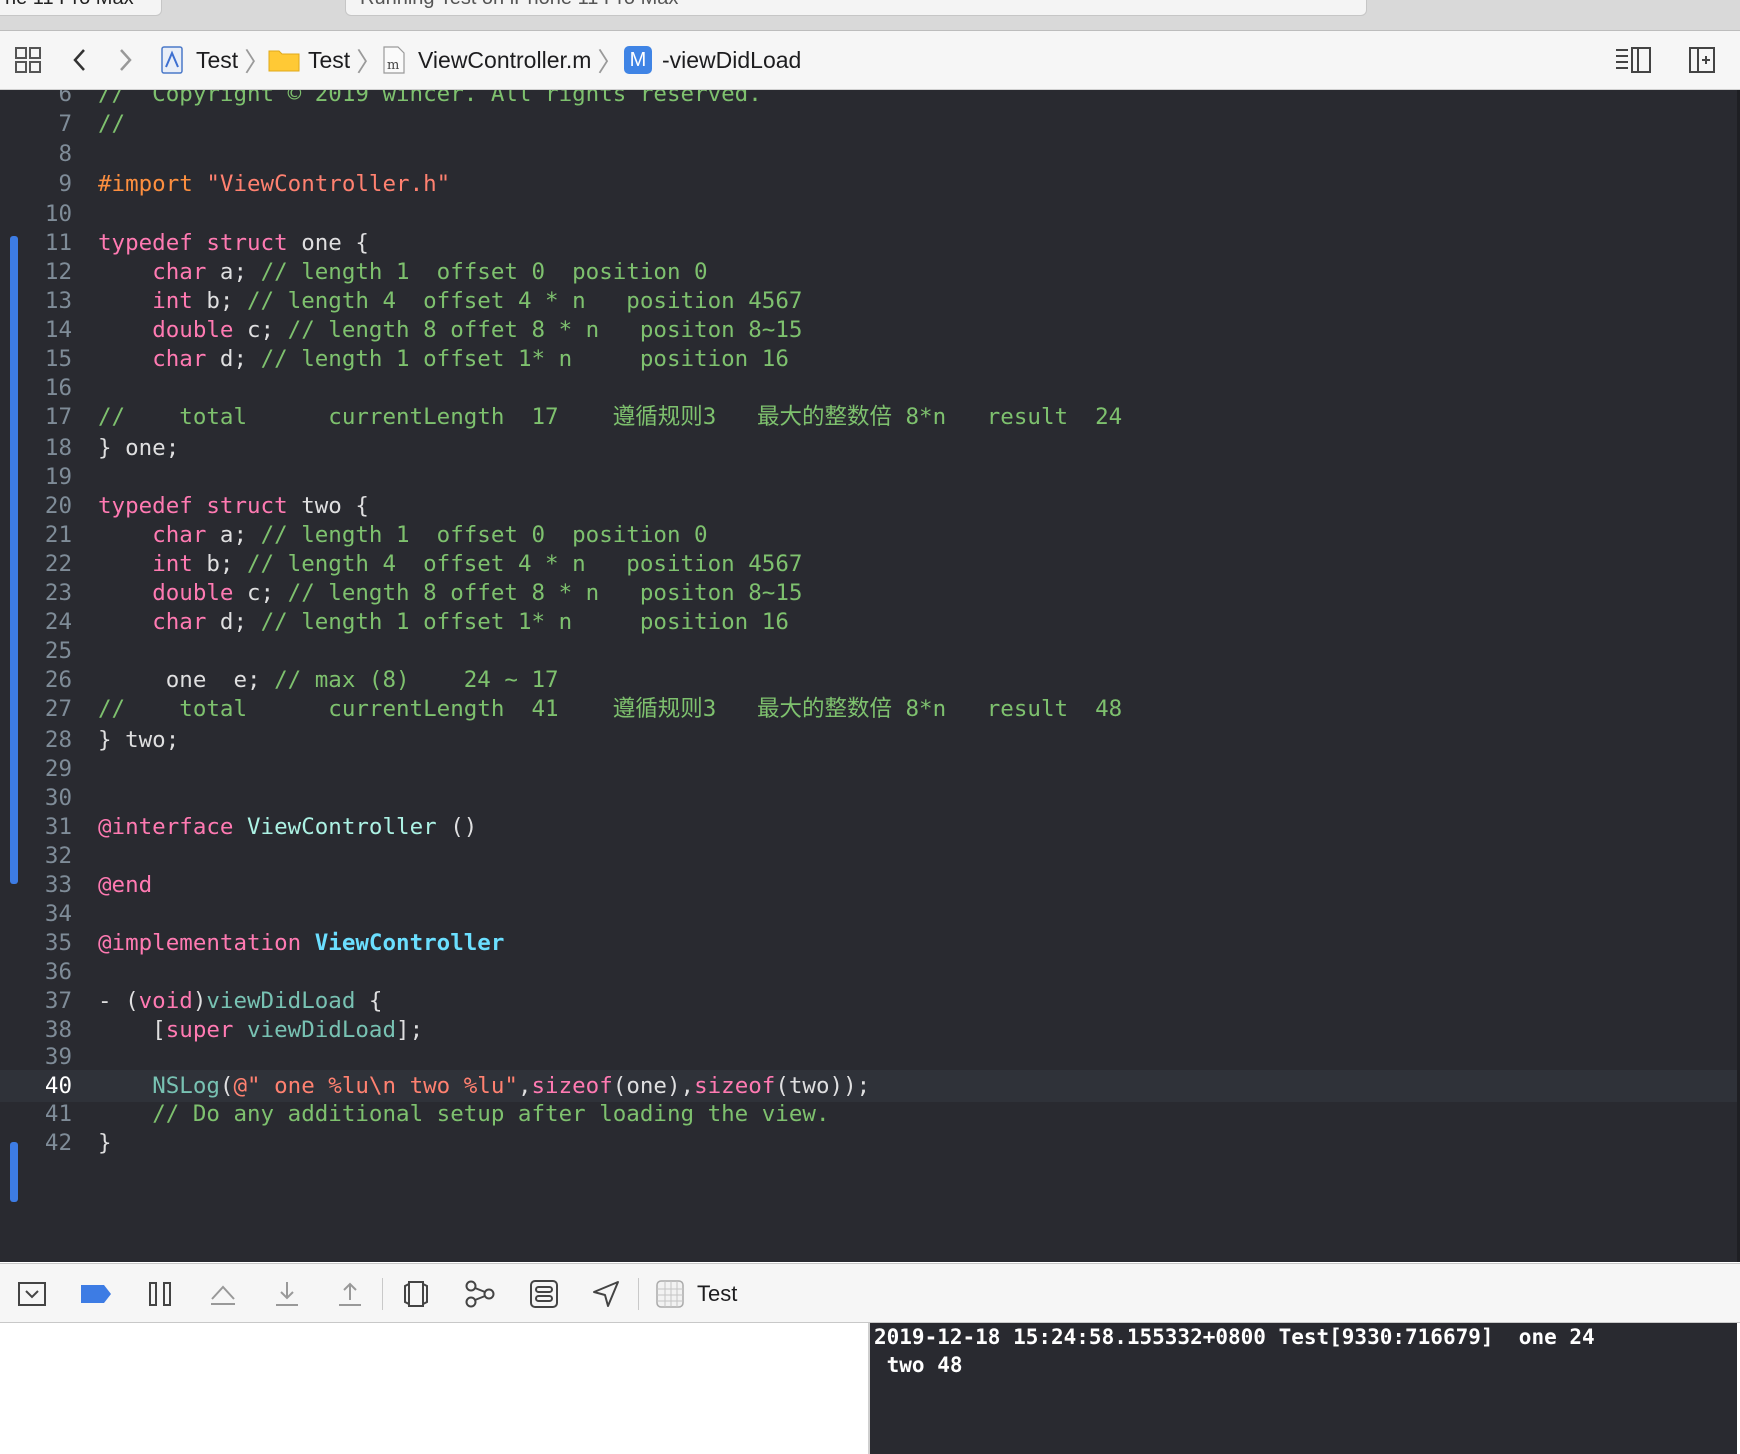 This screenshot has height=1454, width=1740. I want to click on line-number: 8, so click(36, 154).